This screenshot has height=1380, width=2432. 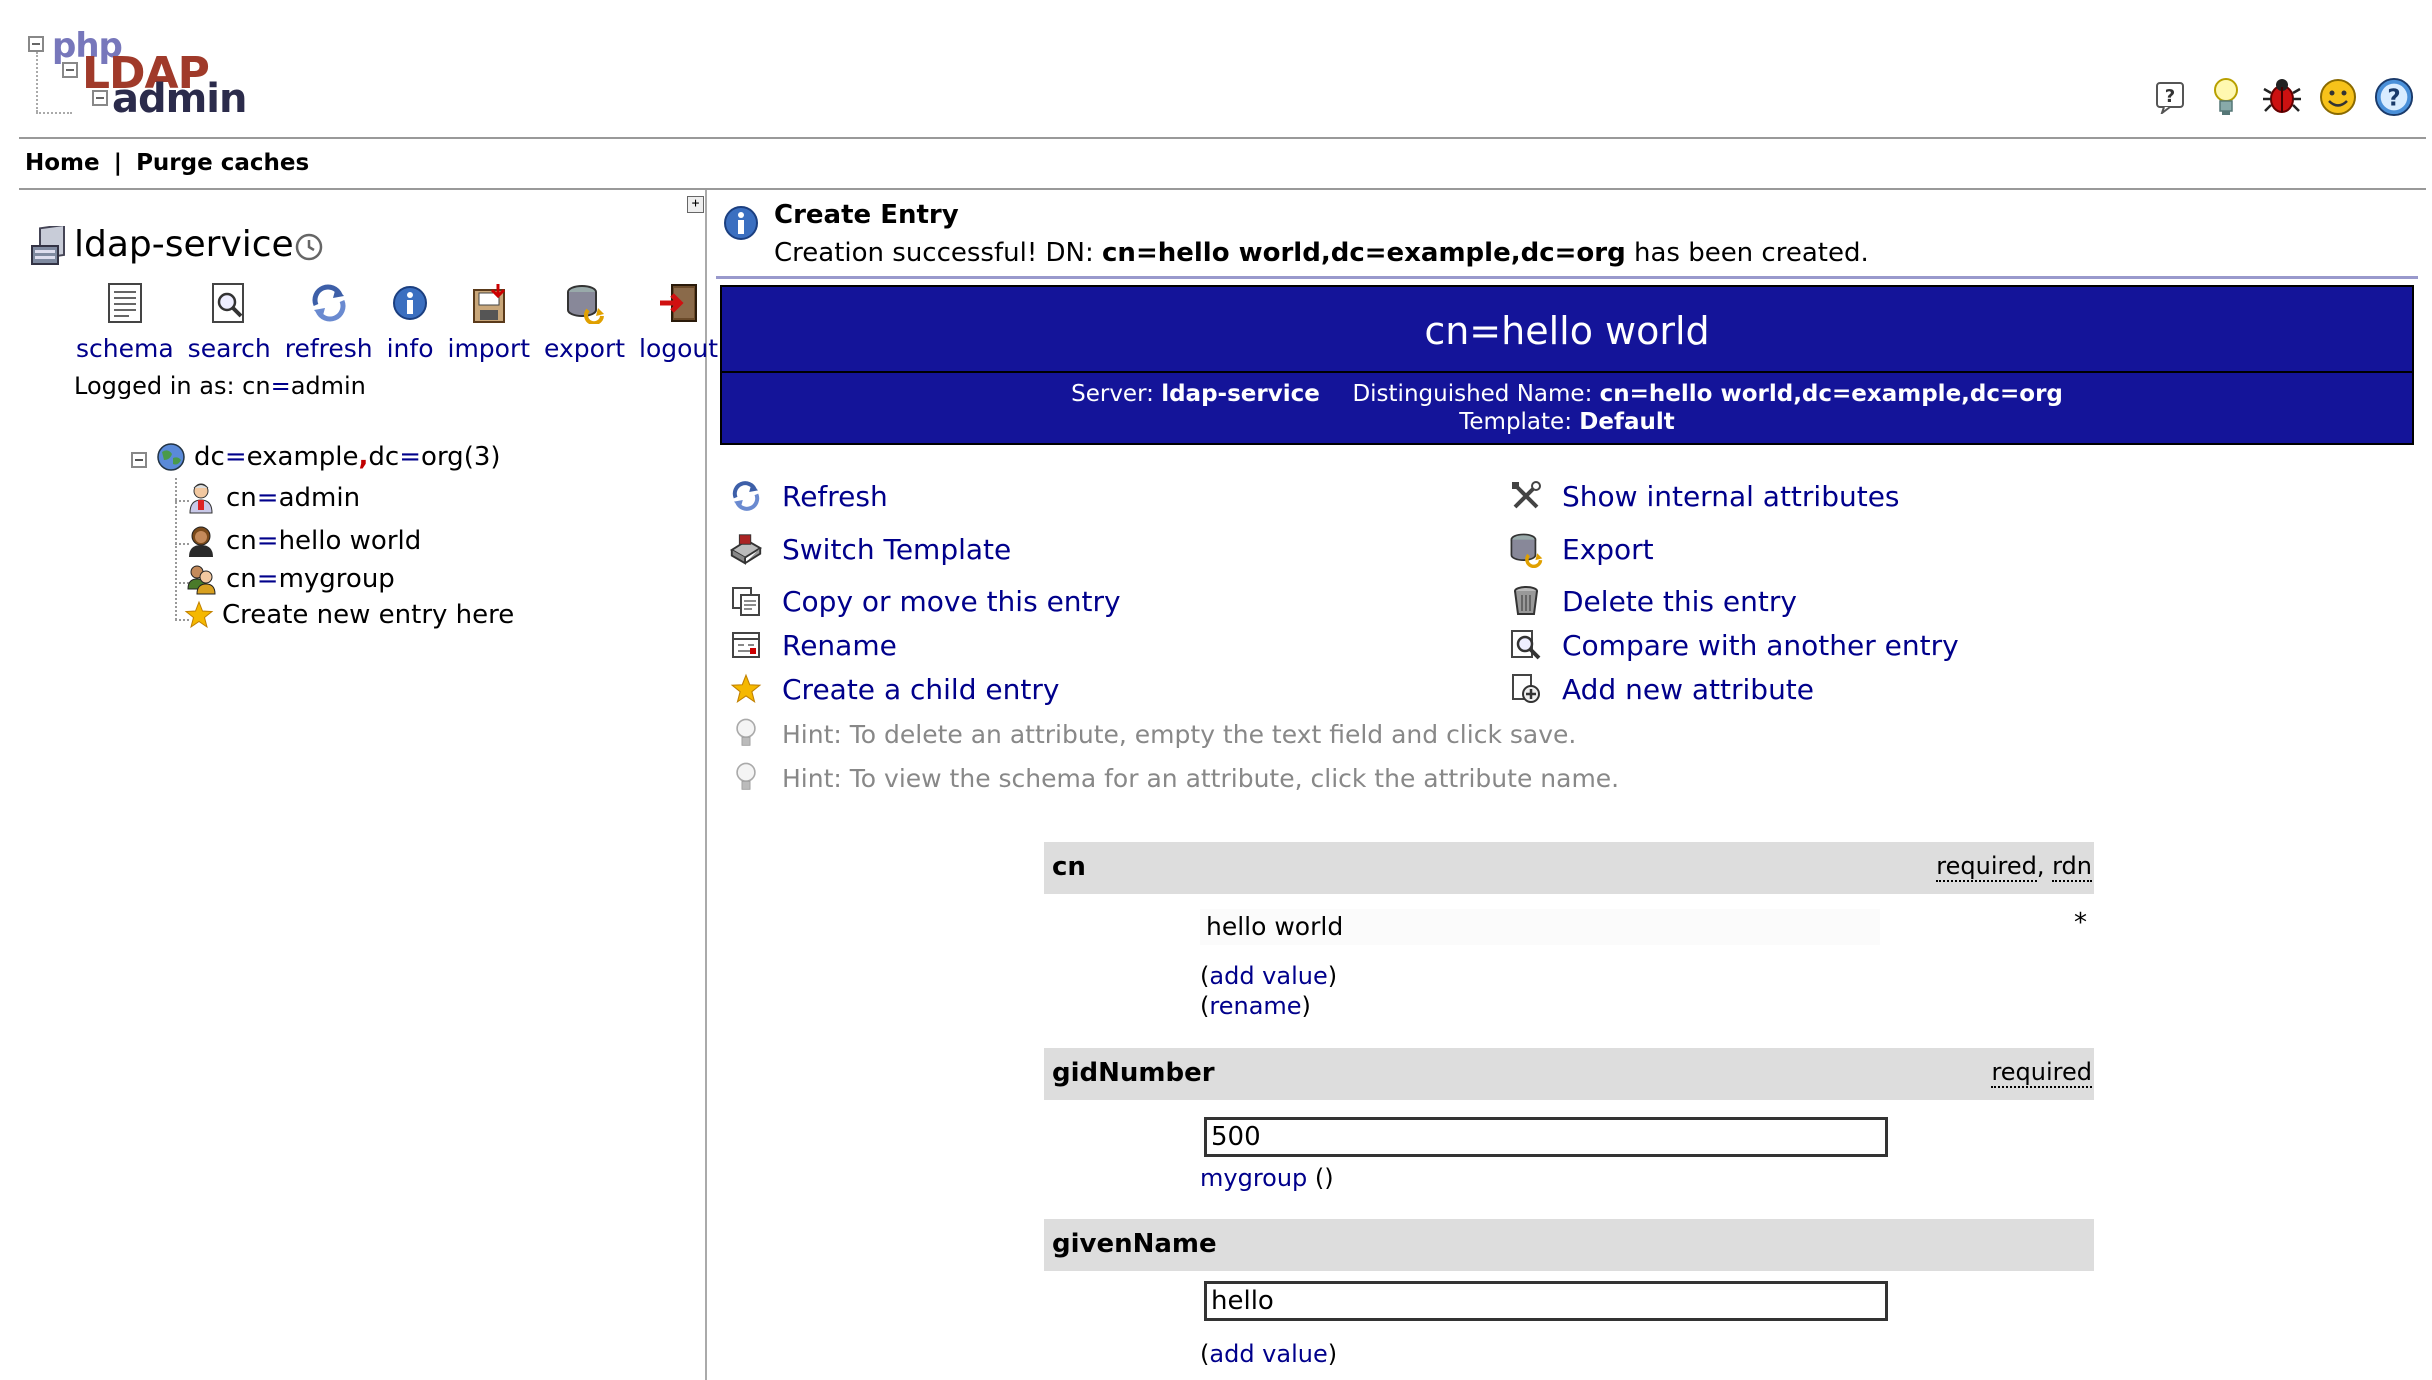 What do you see at coordinates (746, 549) in the screenshot?
I see `template-icon` at bounding box center [746, 549].